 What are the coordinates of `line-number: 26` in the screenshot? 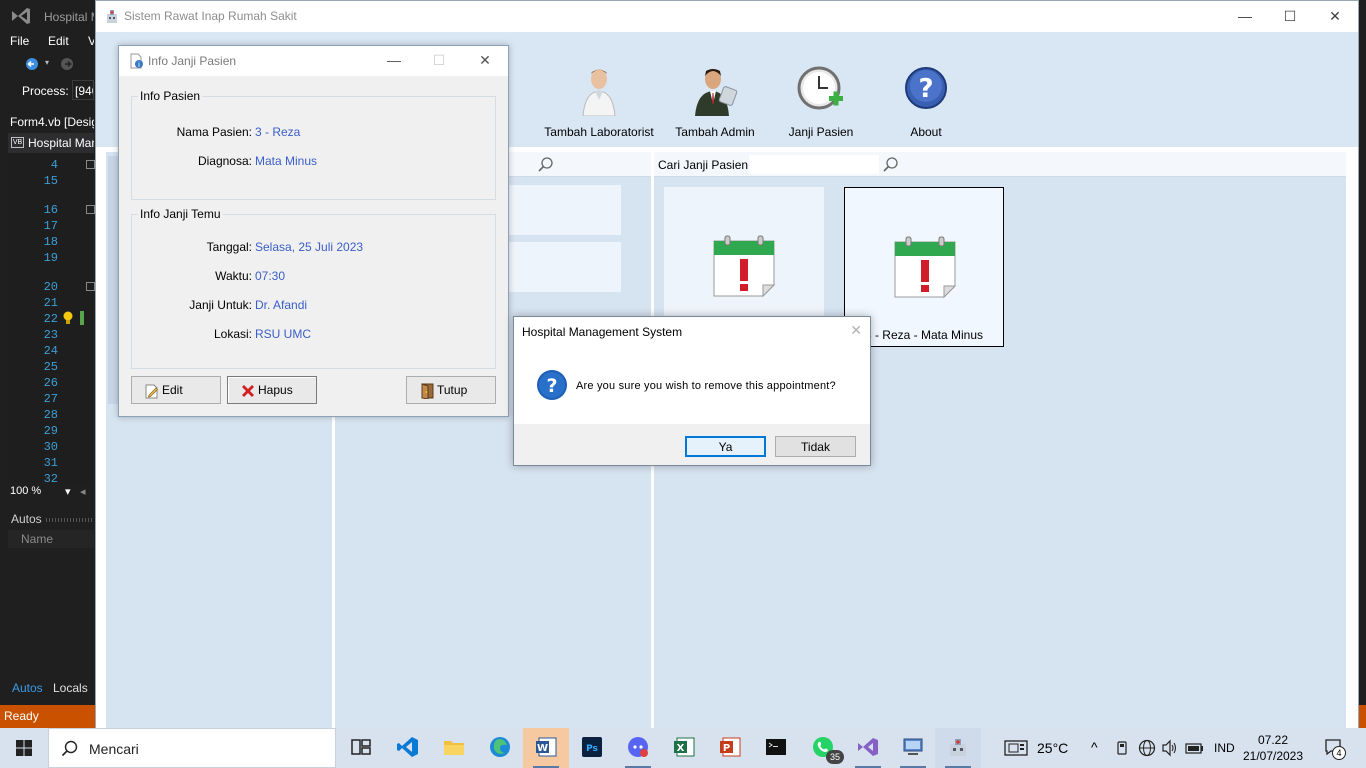 It's located at (50, 383).